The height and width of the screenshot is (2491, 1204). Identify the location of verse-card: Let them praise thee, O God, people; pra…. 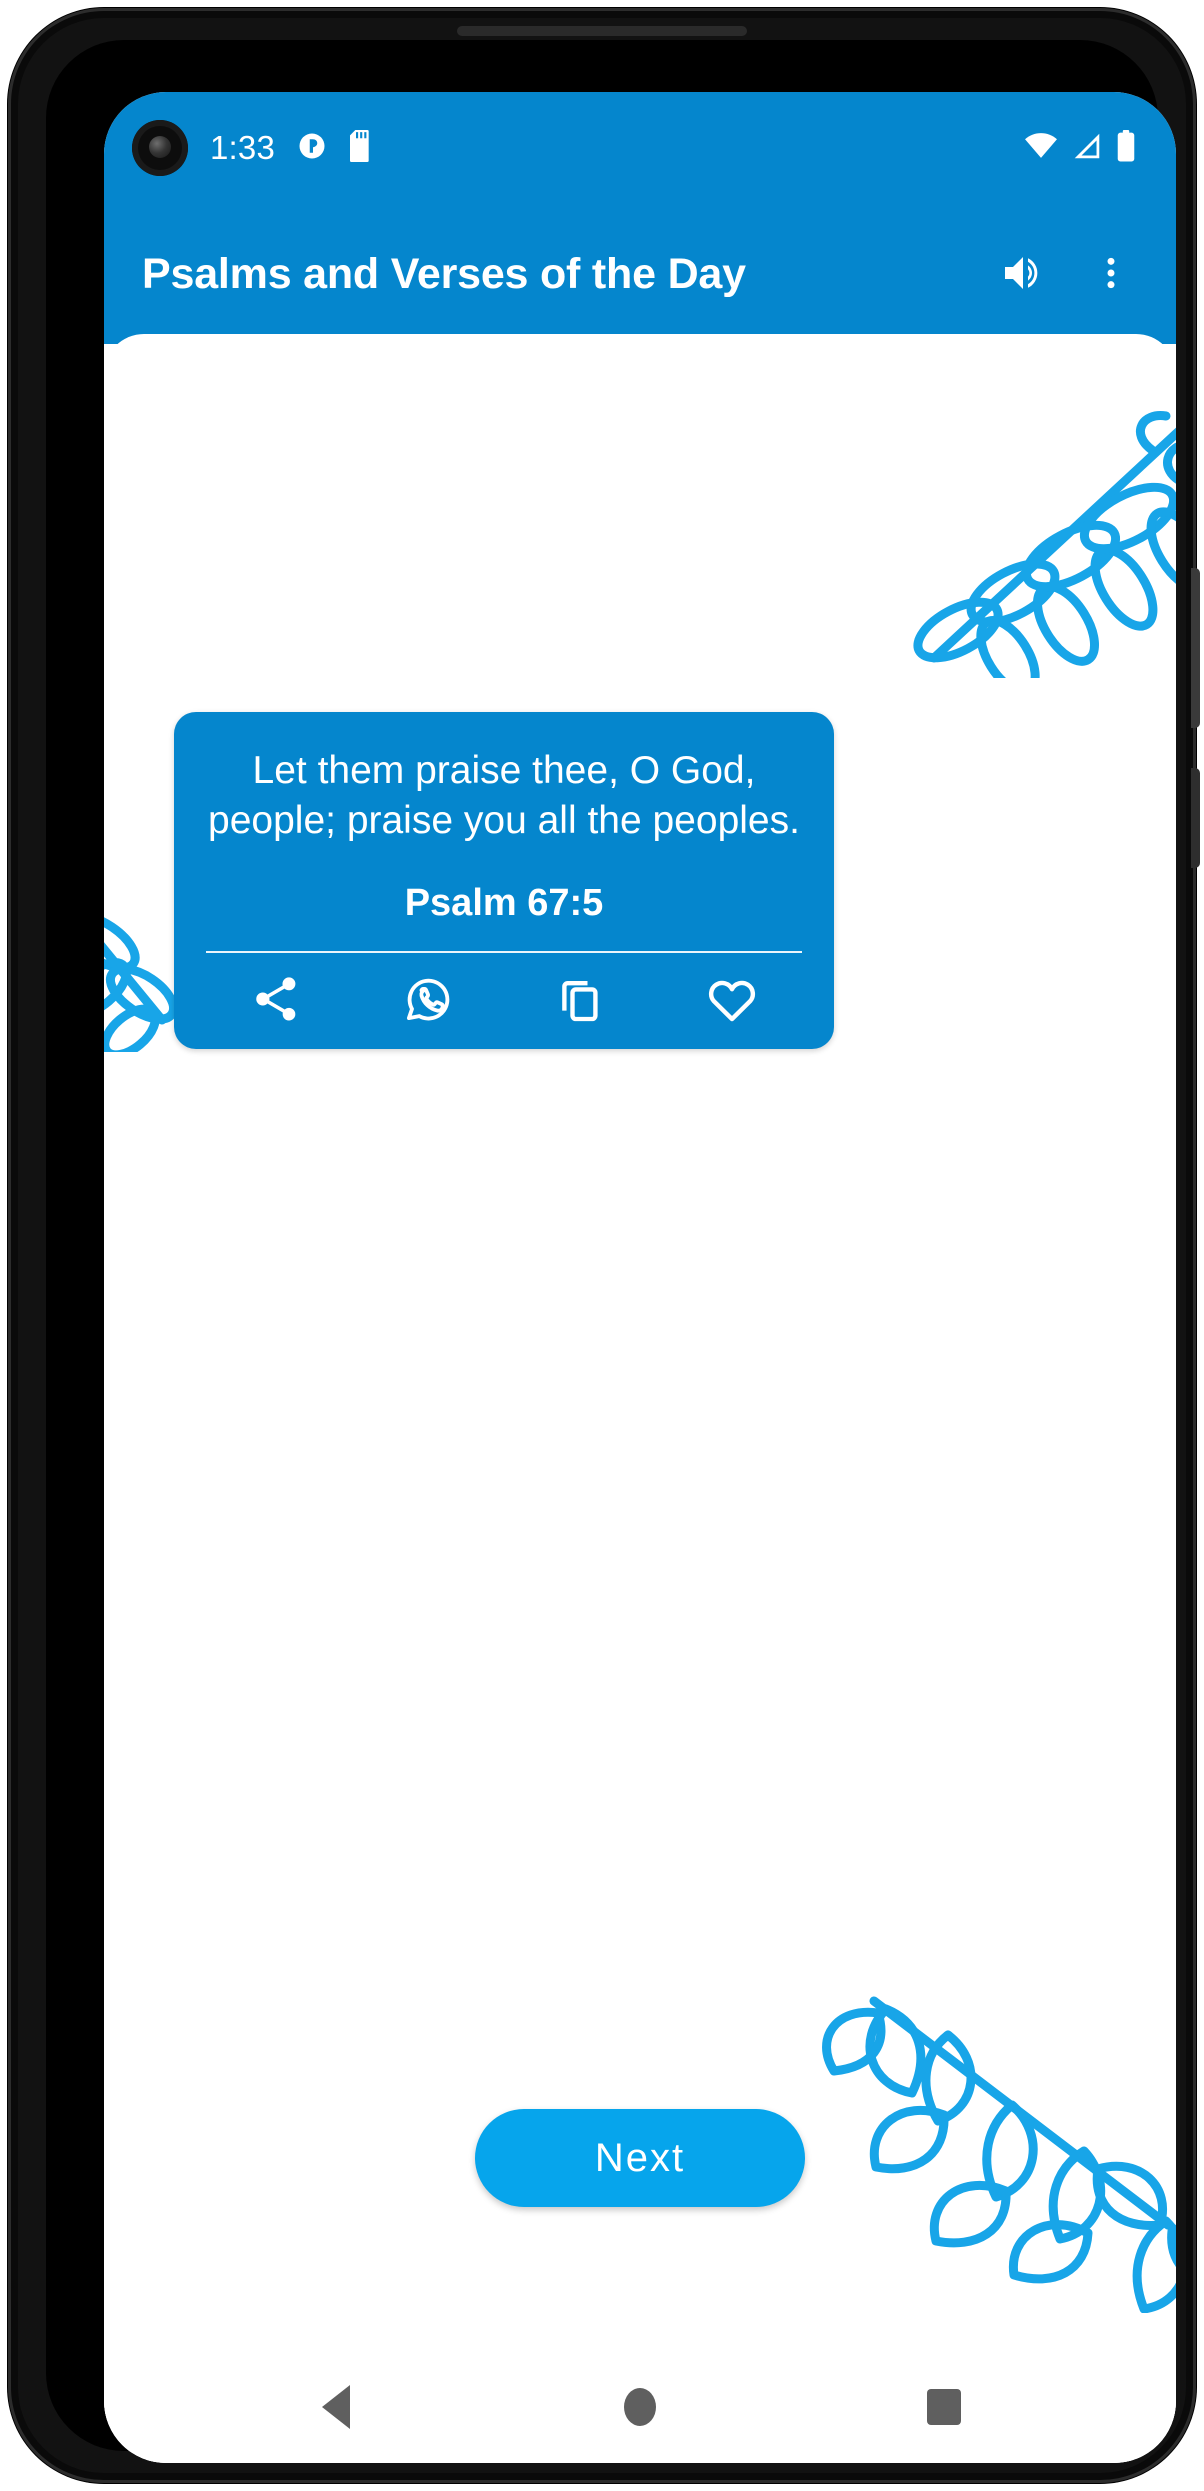
(504, 880).